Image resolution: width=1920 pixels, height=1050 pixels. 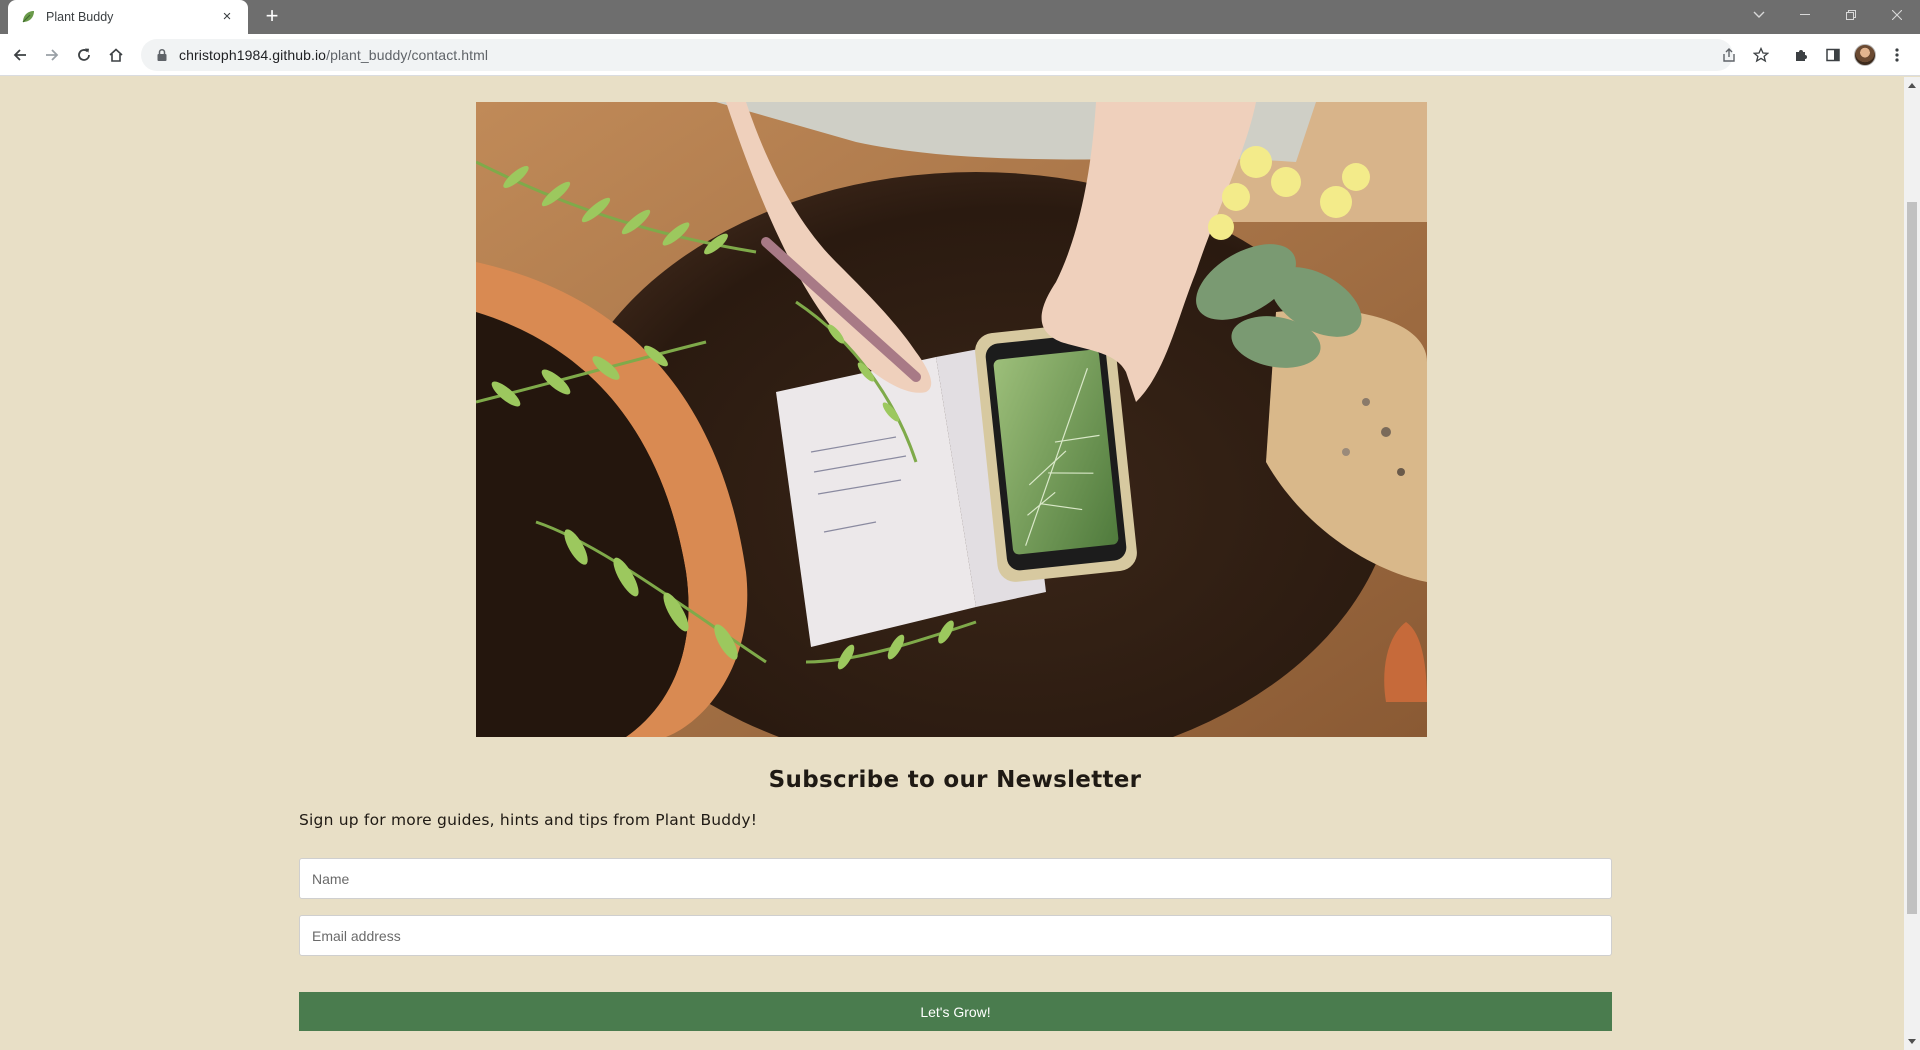 What do you see at coordinates (1805, 15) in the screenshot?
I see `minimize-icon` at bounding box center [1805, 15].